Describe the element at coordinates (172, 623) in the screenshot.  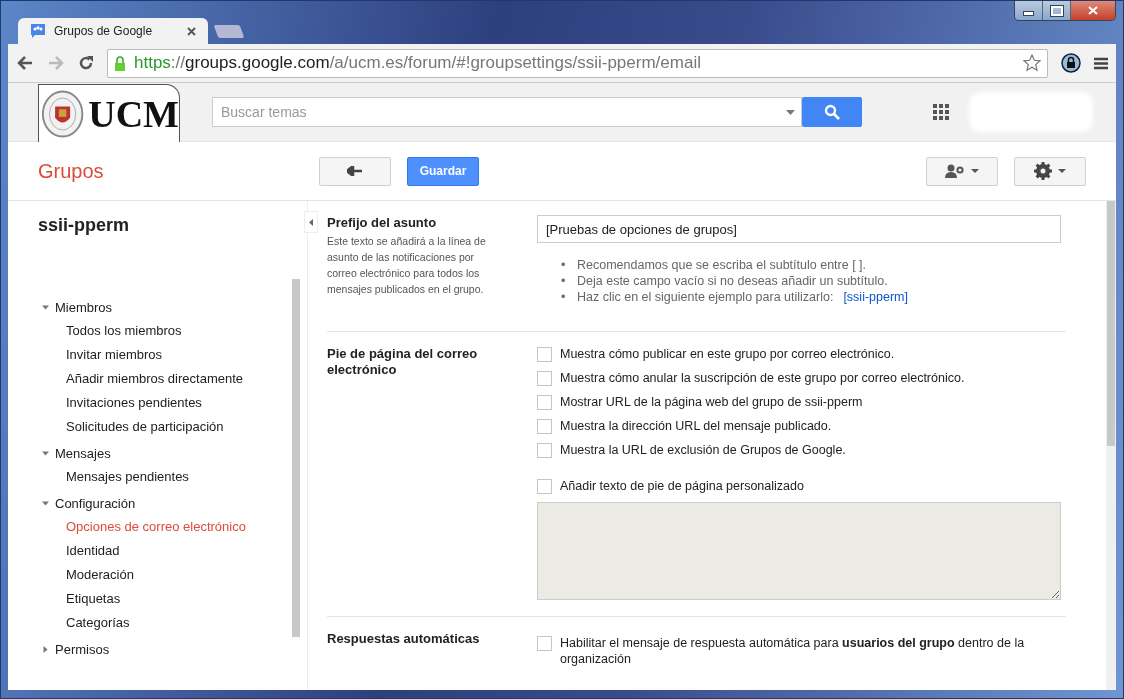
I see `nav-item: Categorías` at that location.